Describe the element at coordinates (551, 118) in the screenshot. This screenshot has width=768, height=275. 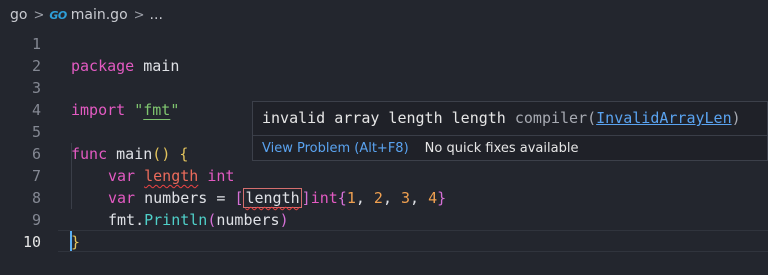
I see `error-source: compiler(` at that location.